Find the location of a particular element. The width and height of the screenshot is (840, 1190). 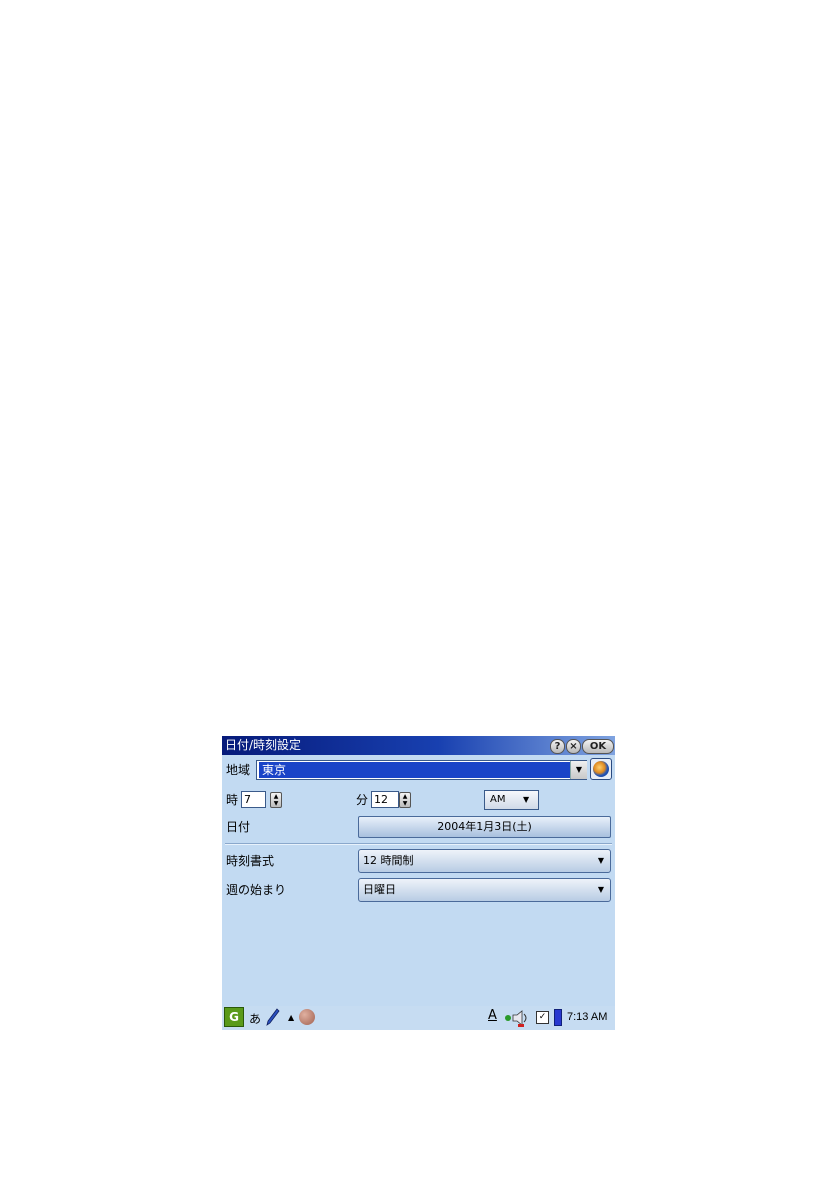

caret-up-icon: ▲ is located at coordinates (291, 1017).